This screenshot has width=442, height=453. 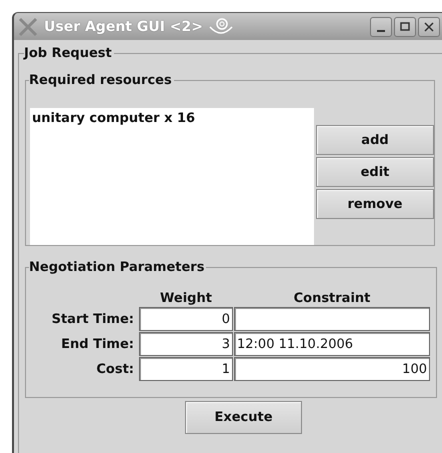 I want to click on window-title: User Agent GUI <2>, so click(x=124, y=26).